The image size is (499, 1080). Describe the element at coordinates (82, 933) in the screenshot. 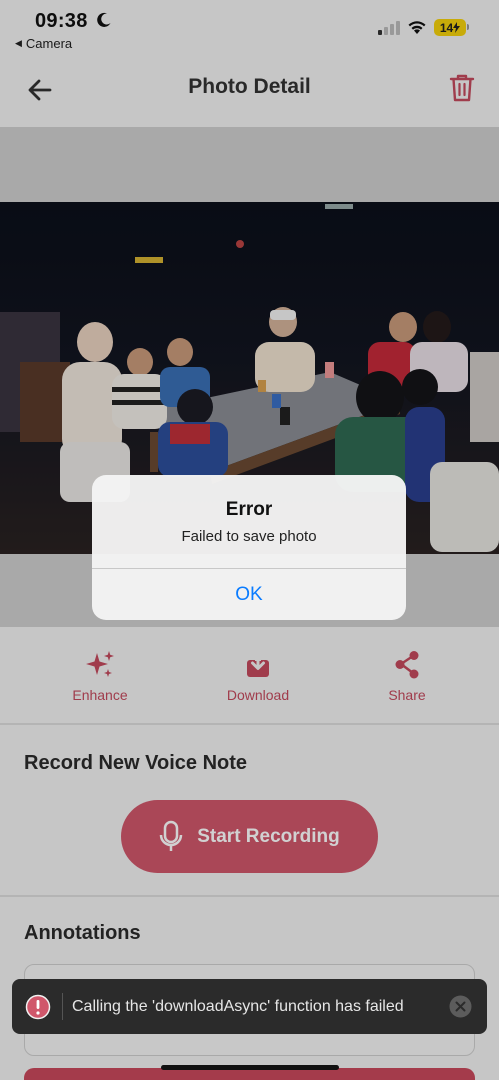

I see `annotations-title: Annotations` at that location.